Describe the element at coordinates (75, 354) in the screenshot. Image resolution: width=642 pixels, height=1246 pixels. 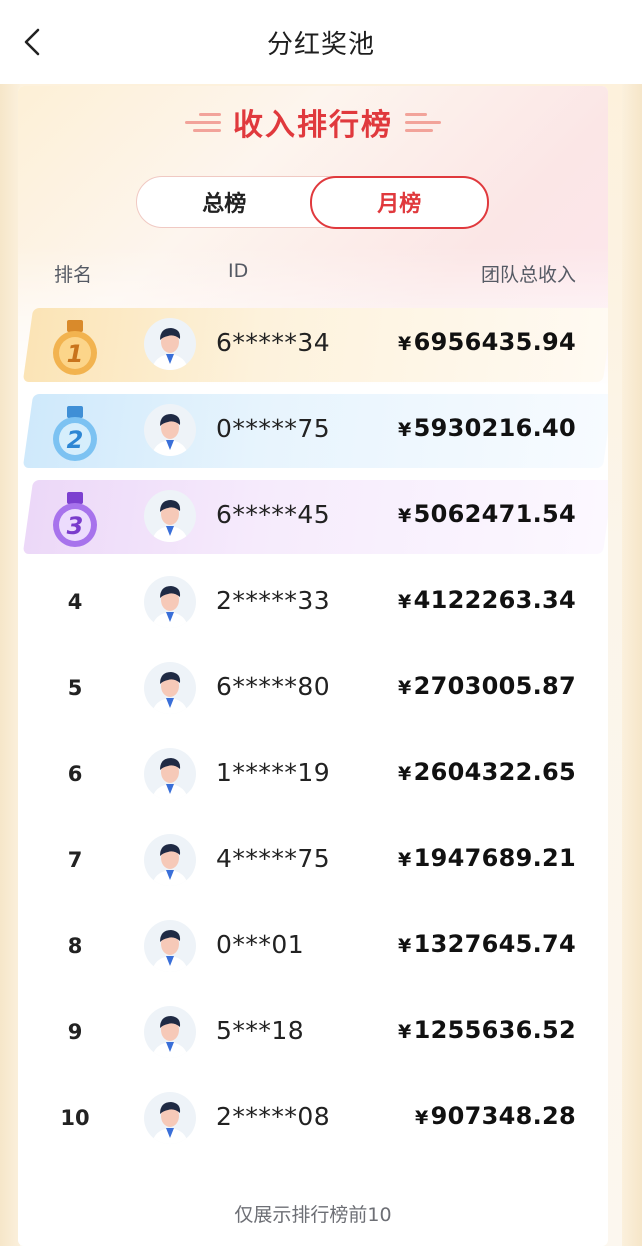
I see `svg-text: 1` at that location.